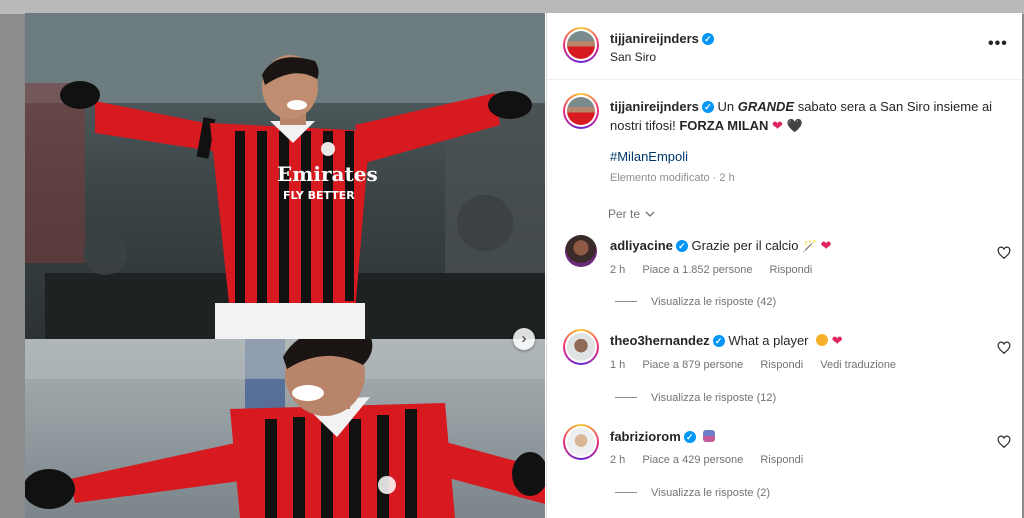 Image resolution: width=1024 pixels, height=518 pixels. I want to click on astonished-emoji-icon, so click(822, 340).